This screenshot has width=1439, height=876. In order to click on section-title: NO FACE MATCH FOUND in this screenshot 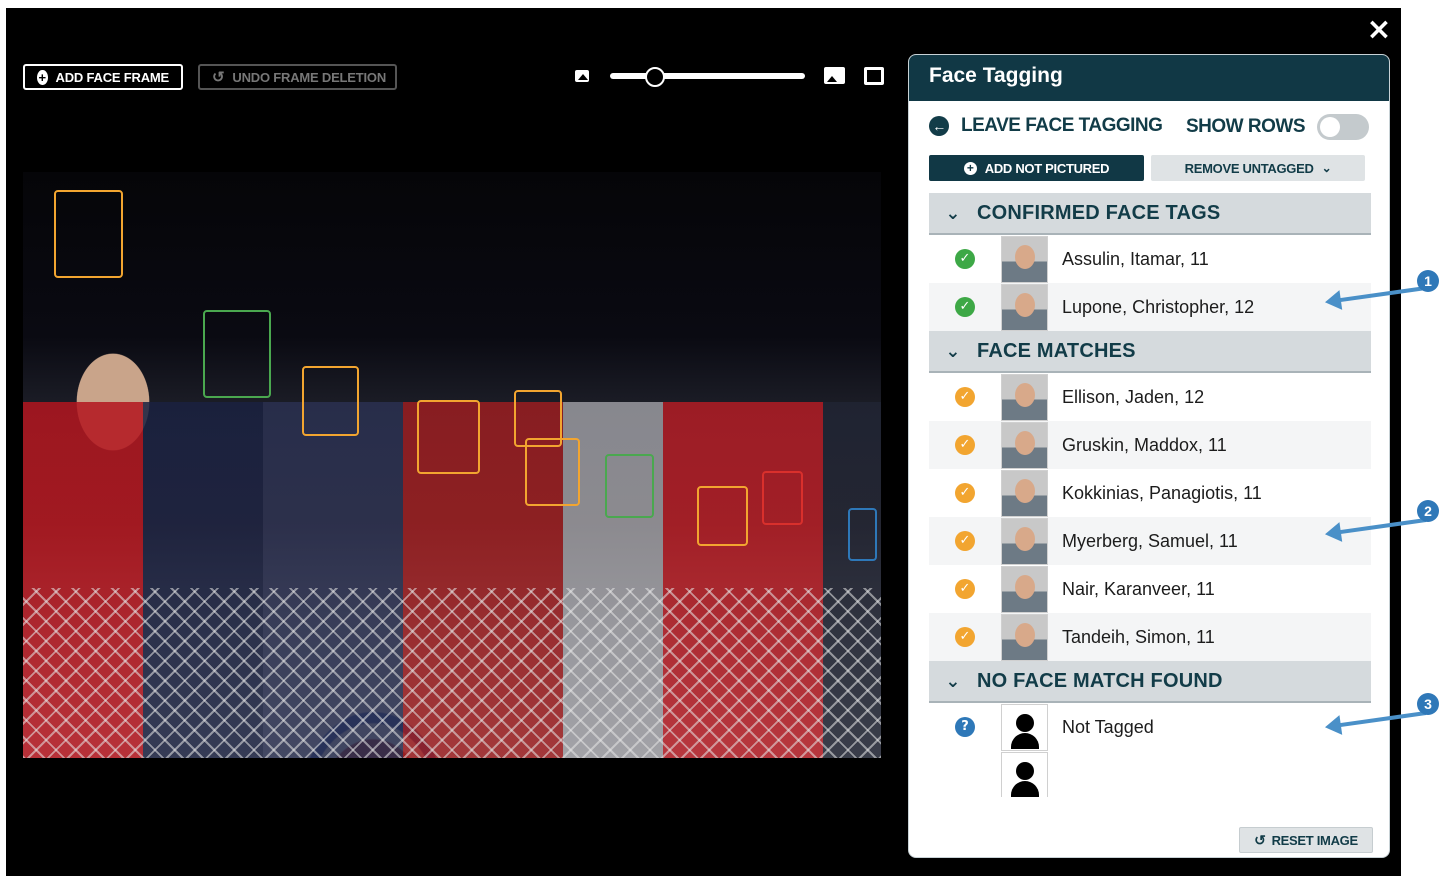, I will do `click(1100, 680)`.